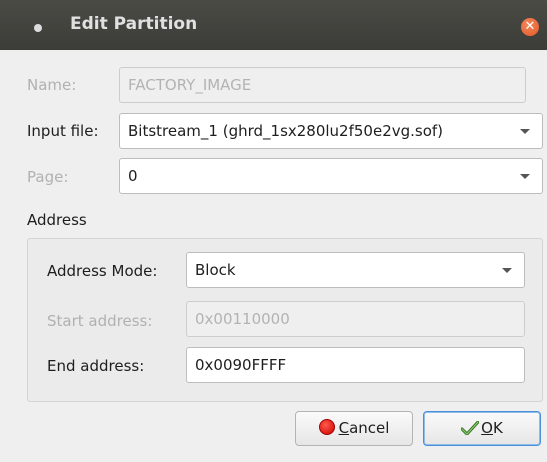  I want to click on end-address-field: 0x0090FFFF, so click(355, 365).